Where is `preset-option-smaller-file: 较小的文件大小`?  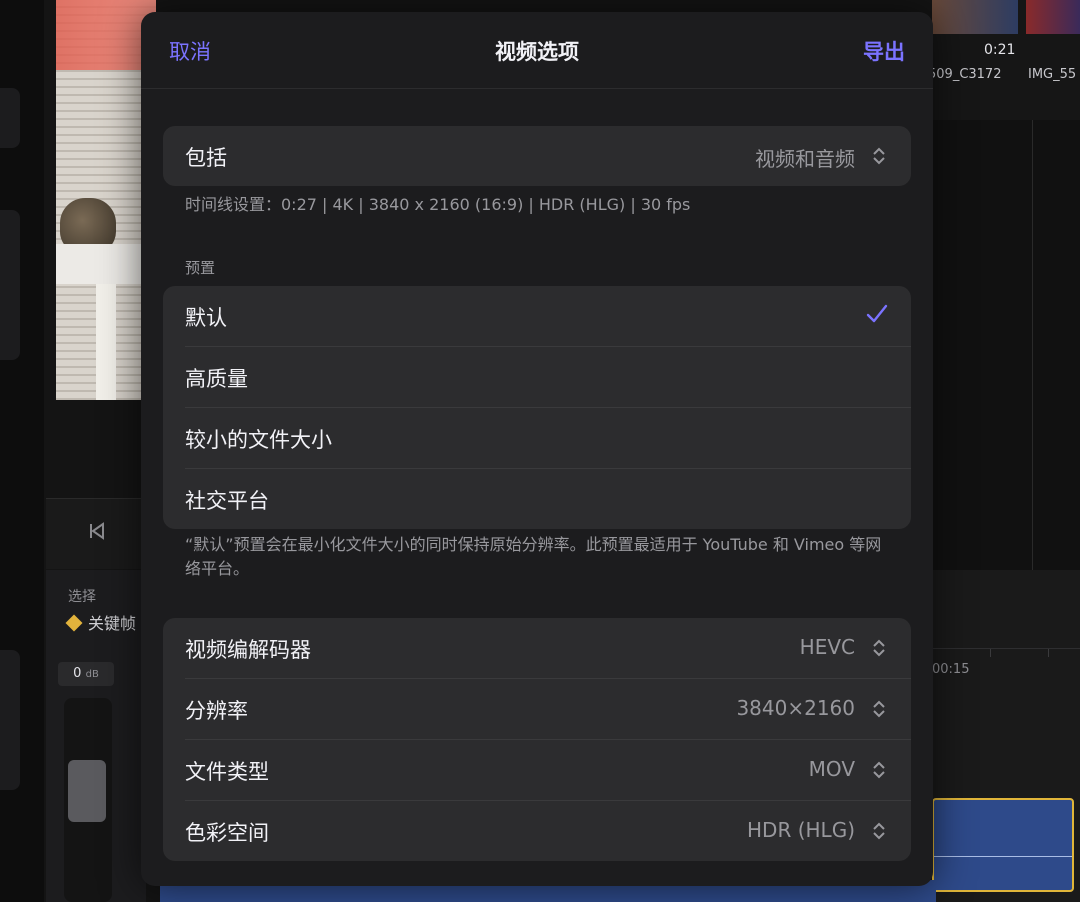 preset-option-smaller-file: 较小的文件大小 is located at coordinates (548, 438).